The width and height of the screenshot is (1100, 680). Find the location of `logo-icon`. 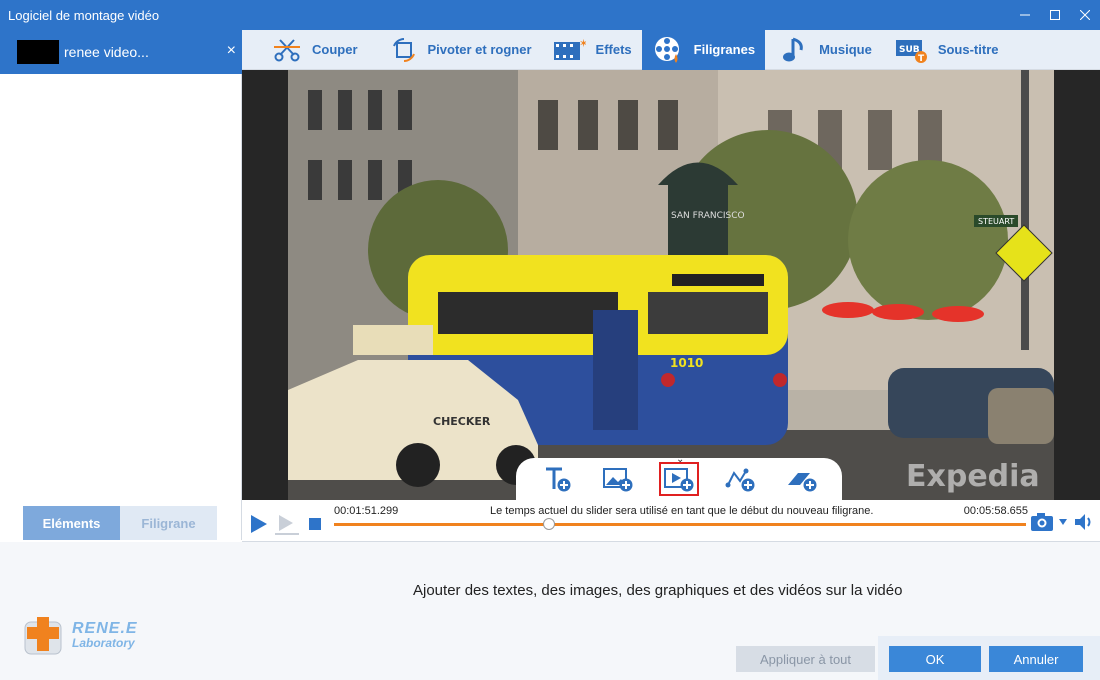

logo-icon is located at coordinates (43, 636).